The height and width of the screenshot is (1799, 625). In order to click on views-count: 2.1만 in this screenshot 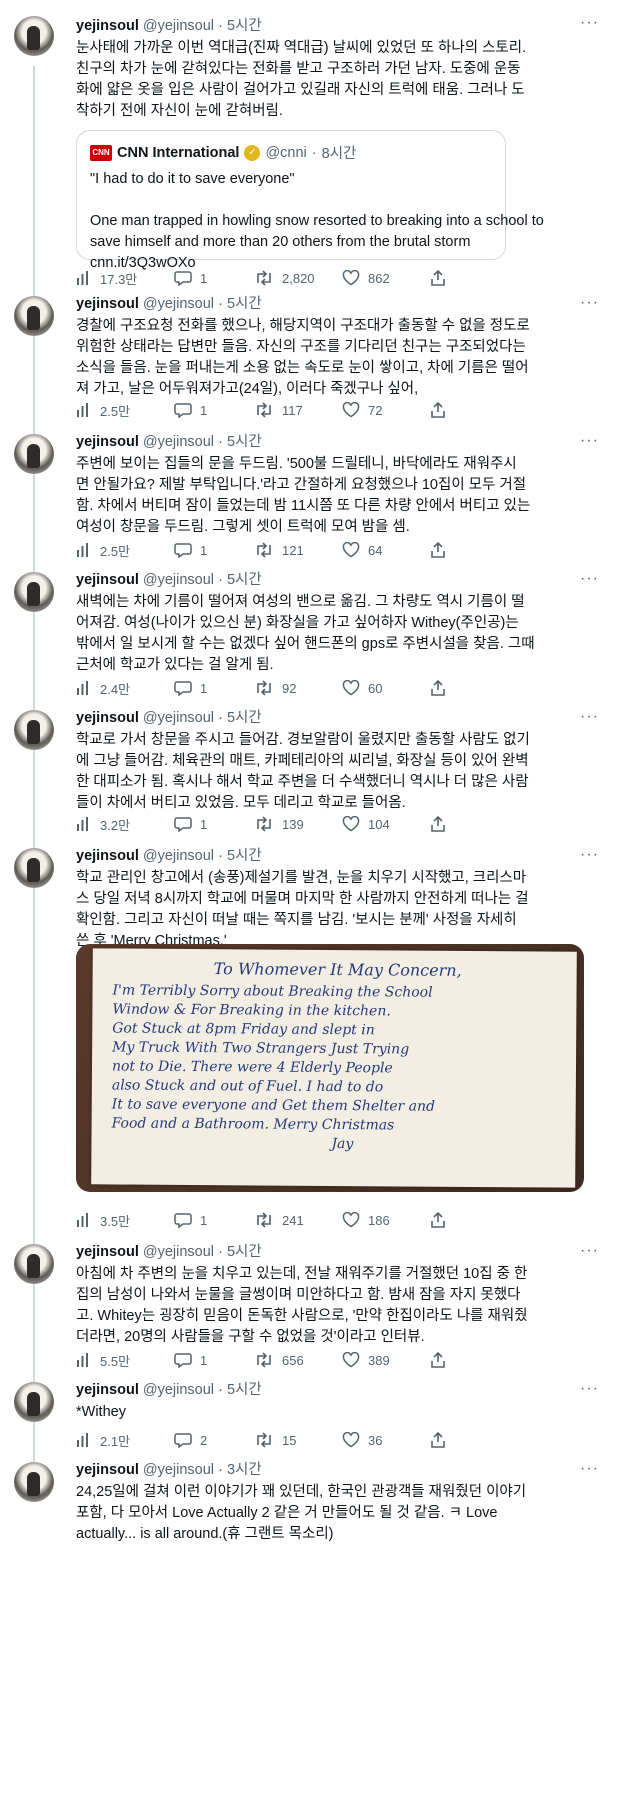, I will do `click(115, 1441)`.